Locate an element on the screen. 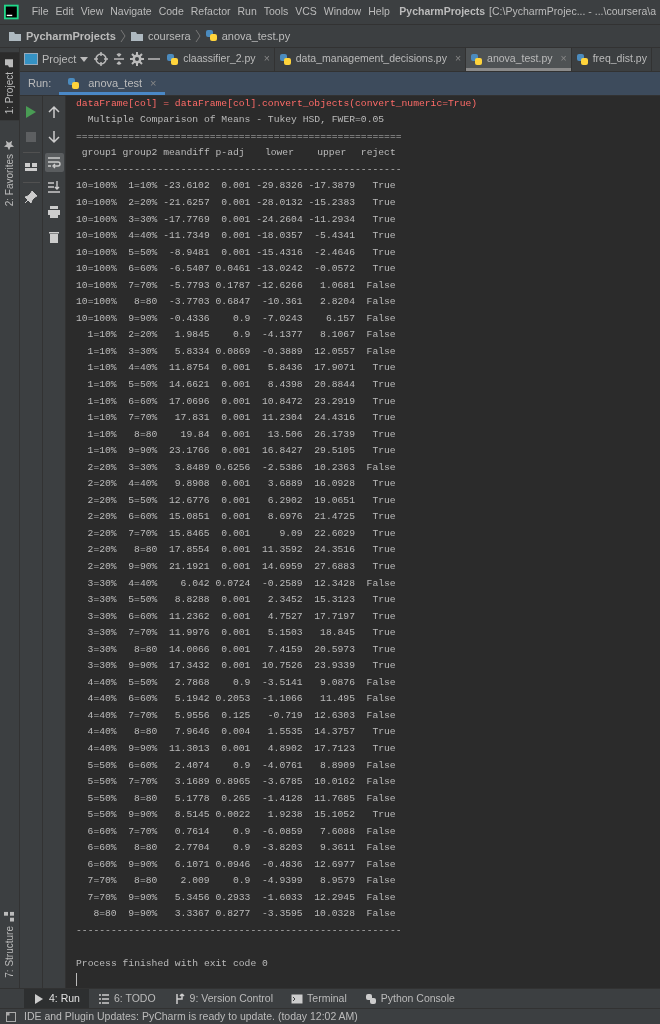 This screenshot has width=660, height=1024. menu-item: VCS is located at coordinates (306, 12).